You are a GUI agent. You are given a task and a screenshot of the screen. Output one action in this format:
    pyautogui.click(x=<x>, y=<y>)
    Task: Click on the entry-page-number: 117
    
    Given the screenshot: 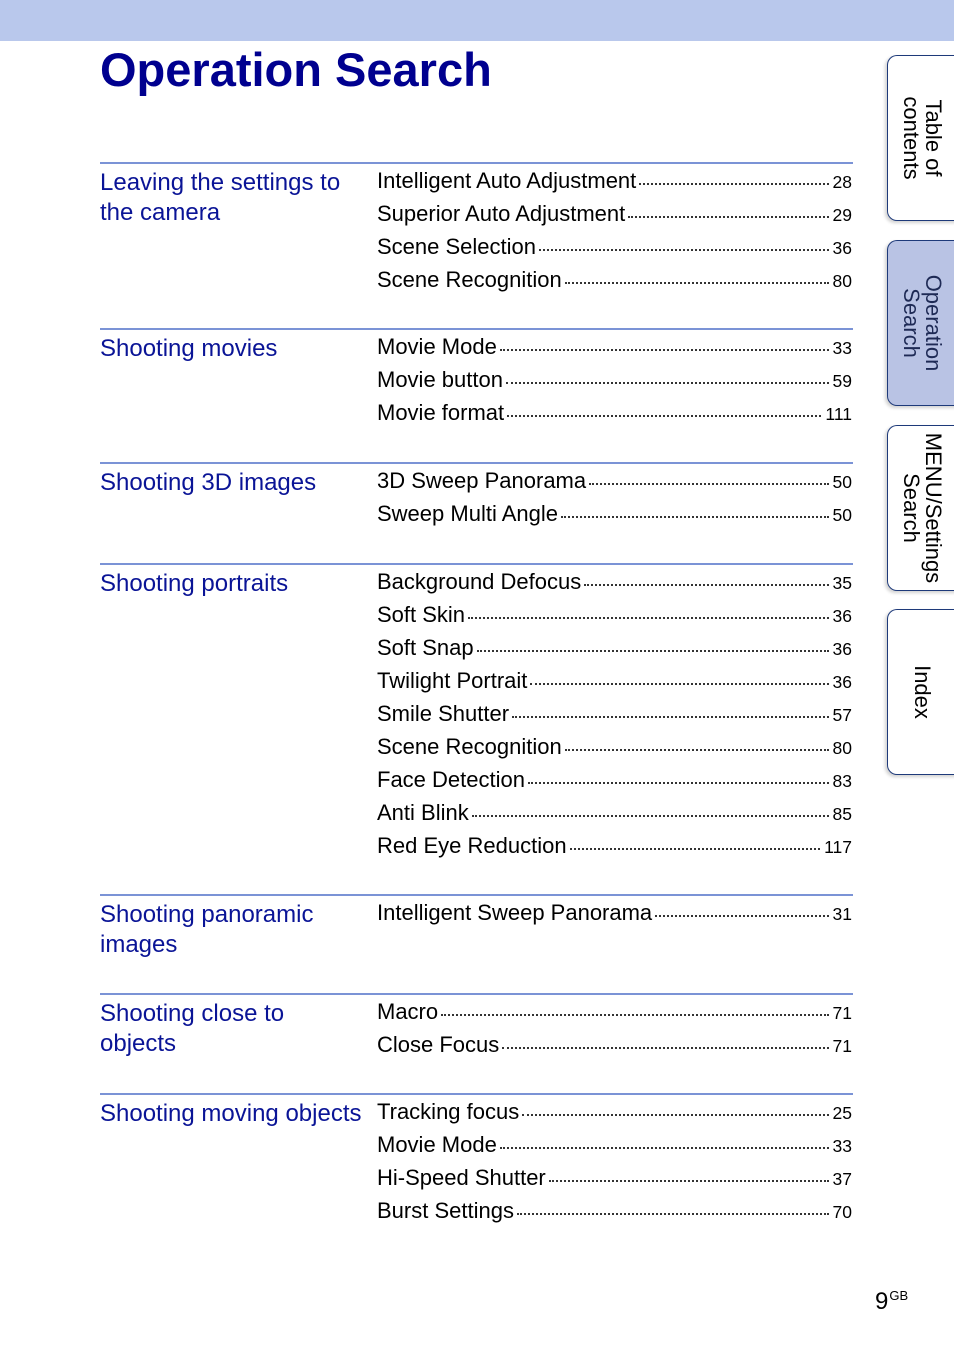 What is the action you would take?
    pyautogui.click(x=838, y=847)
    